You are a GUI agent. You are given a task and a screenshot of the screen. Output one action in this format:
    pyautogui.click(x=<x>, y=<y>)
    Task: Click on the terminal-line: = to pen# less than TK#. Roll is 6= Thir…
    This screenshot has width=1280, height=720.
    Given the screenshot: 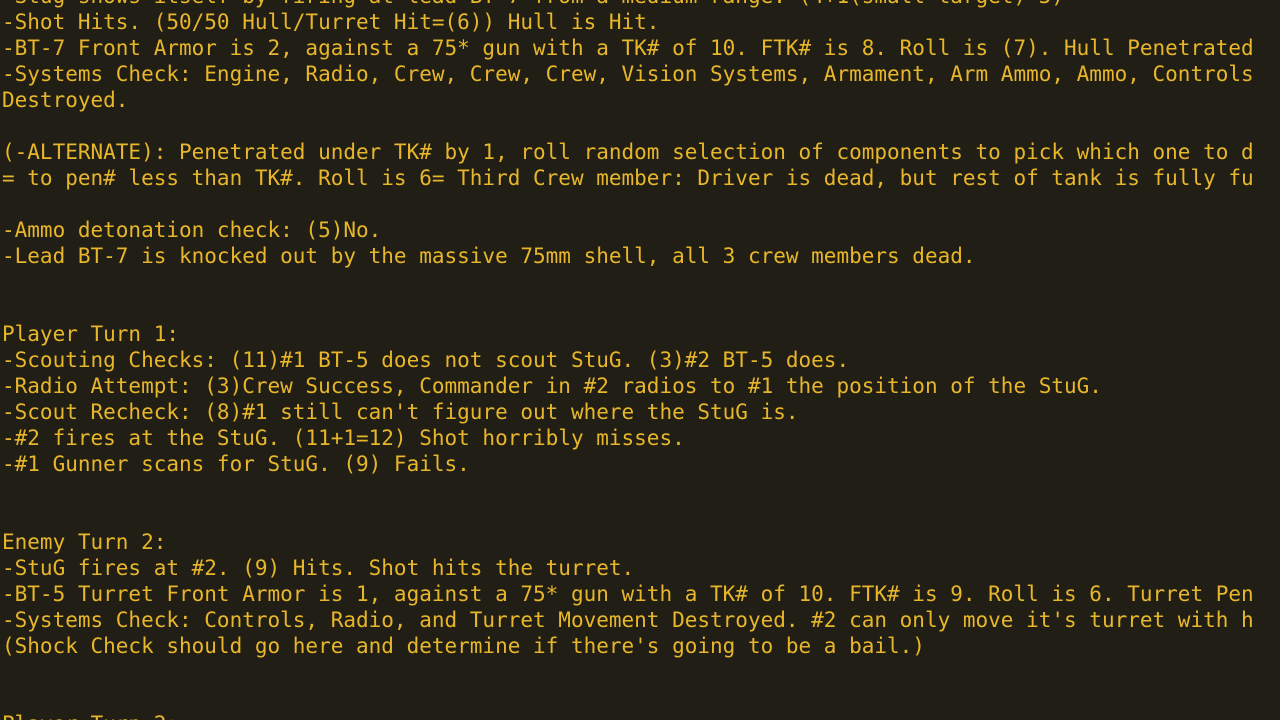 What is the action you would take?
    pyautogui.click(x=628, y=178)
    